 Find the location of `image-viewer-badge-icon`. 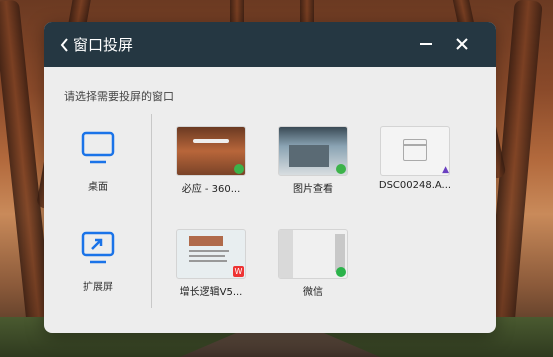

image-viewer-badge-icon is located at coordinates (341, 169).